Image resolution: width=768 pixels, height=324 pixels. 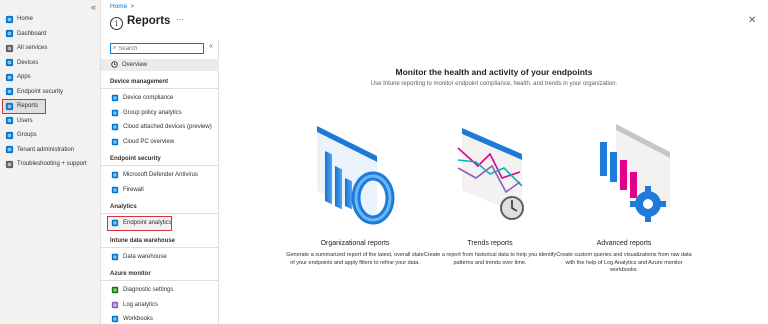 I want to click on close-button: ✕, so click(x=752, y=20).